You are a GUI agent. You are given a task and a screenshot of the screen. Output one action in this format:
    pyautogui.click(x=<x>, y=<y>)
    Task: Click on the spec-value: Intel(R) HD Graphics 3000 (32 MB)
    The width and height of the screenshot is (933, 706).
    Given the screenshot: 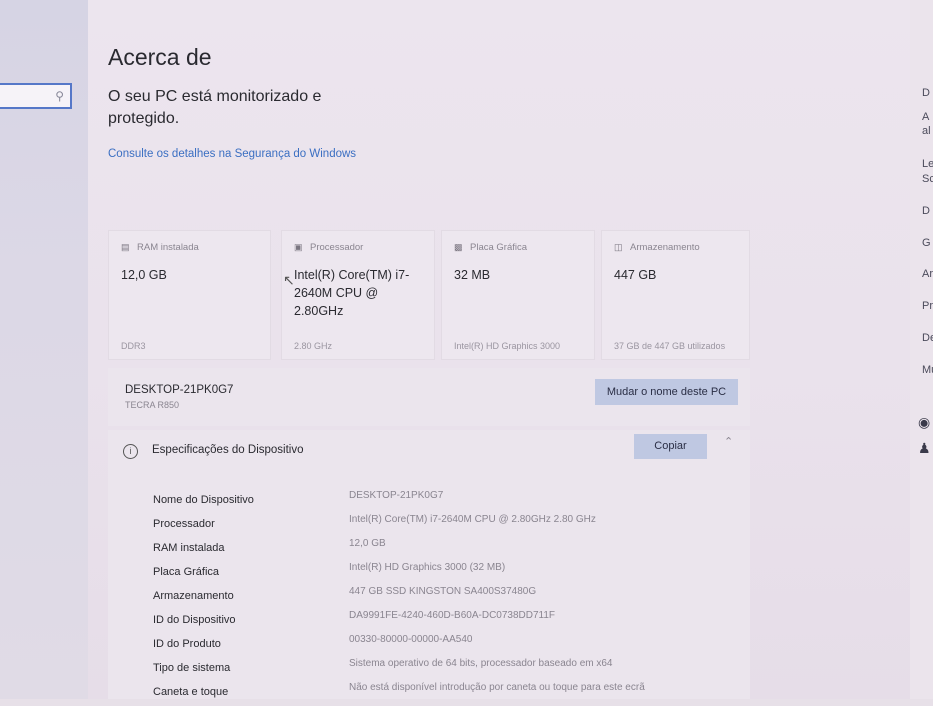 What is the action you would take?
    pyautogui.click(x=427, y=567)
    